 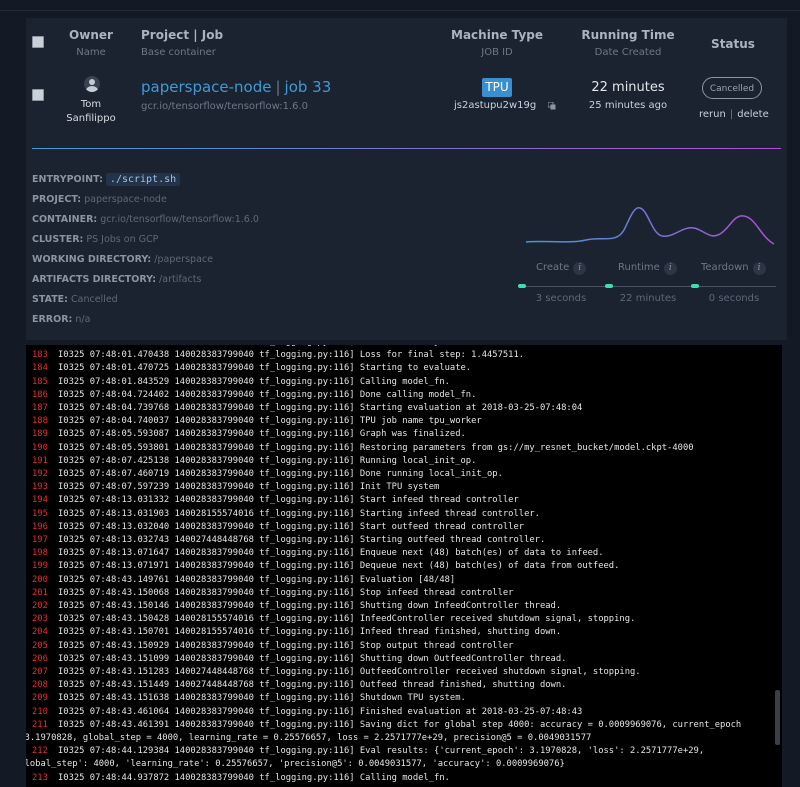 I want to click on create-duration: 3 seconds, so click(x=561, y=298).